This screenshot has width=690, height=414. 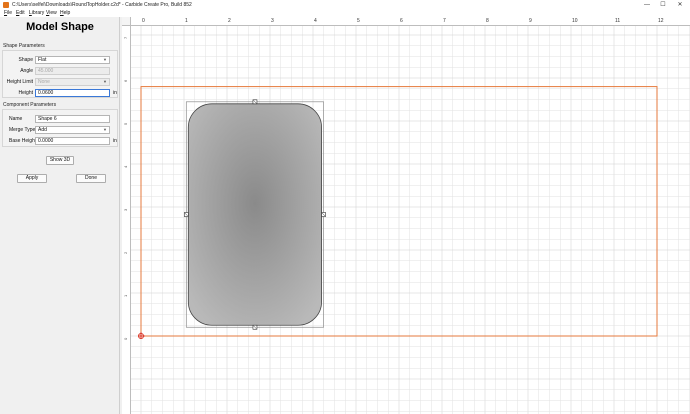 What do you see at coordinates (60, 160) in the screenshot?
I see `show-3d-button: Show 3D` at bounding box center [60, 160].